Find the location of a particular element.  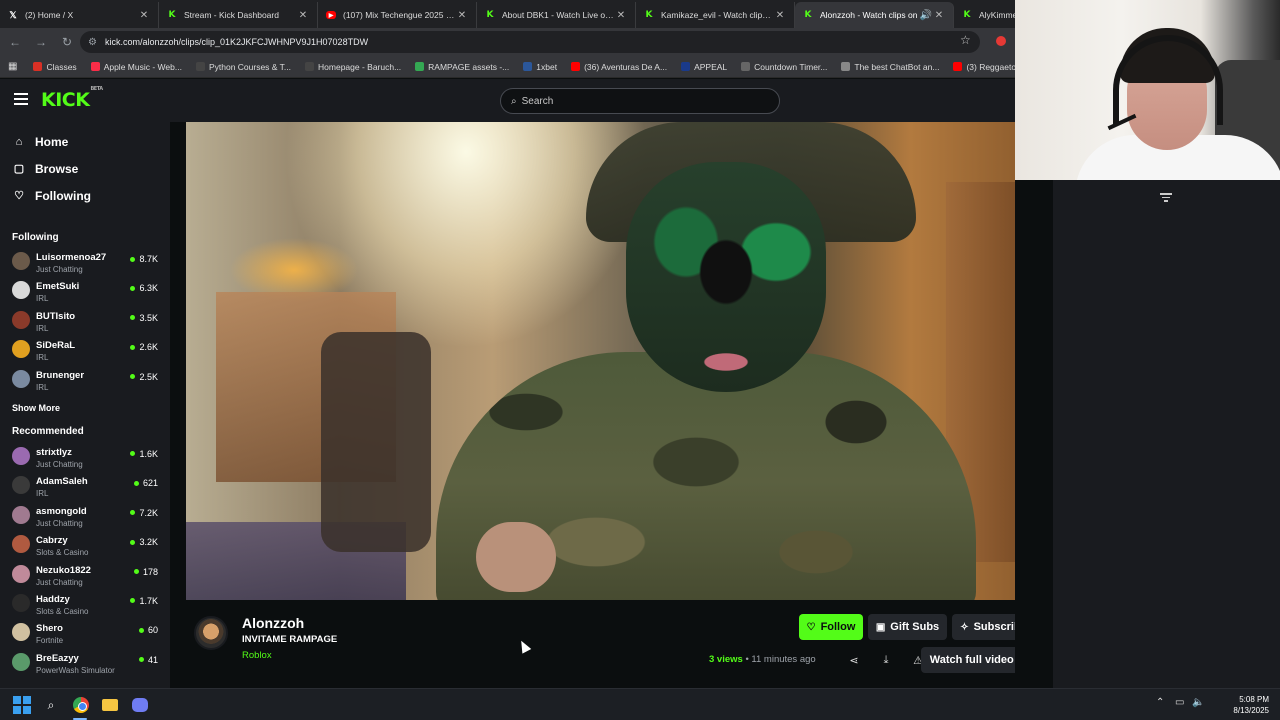

search-box: ⌕ is located at coordinates (640, 101).